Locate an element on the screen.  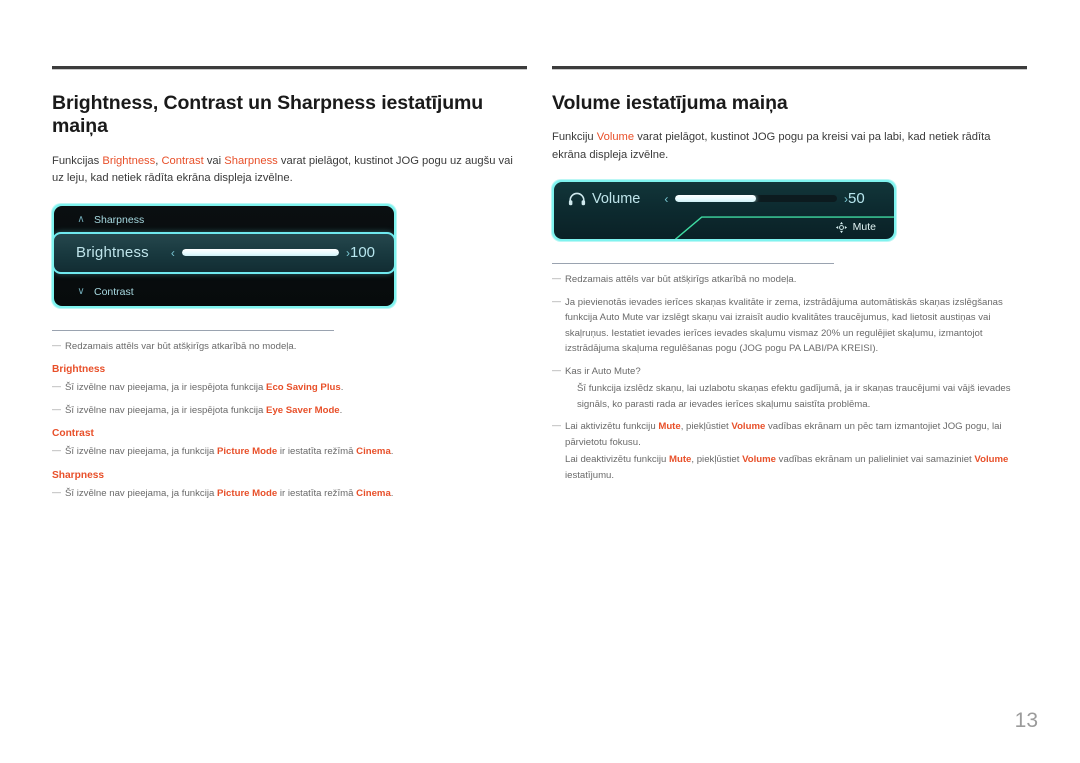
osd-inner: Volume ‹ › 50 Mute is located at coordinates (724, 211).